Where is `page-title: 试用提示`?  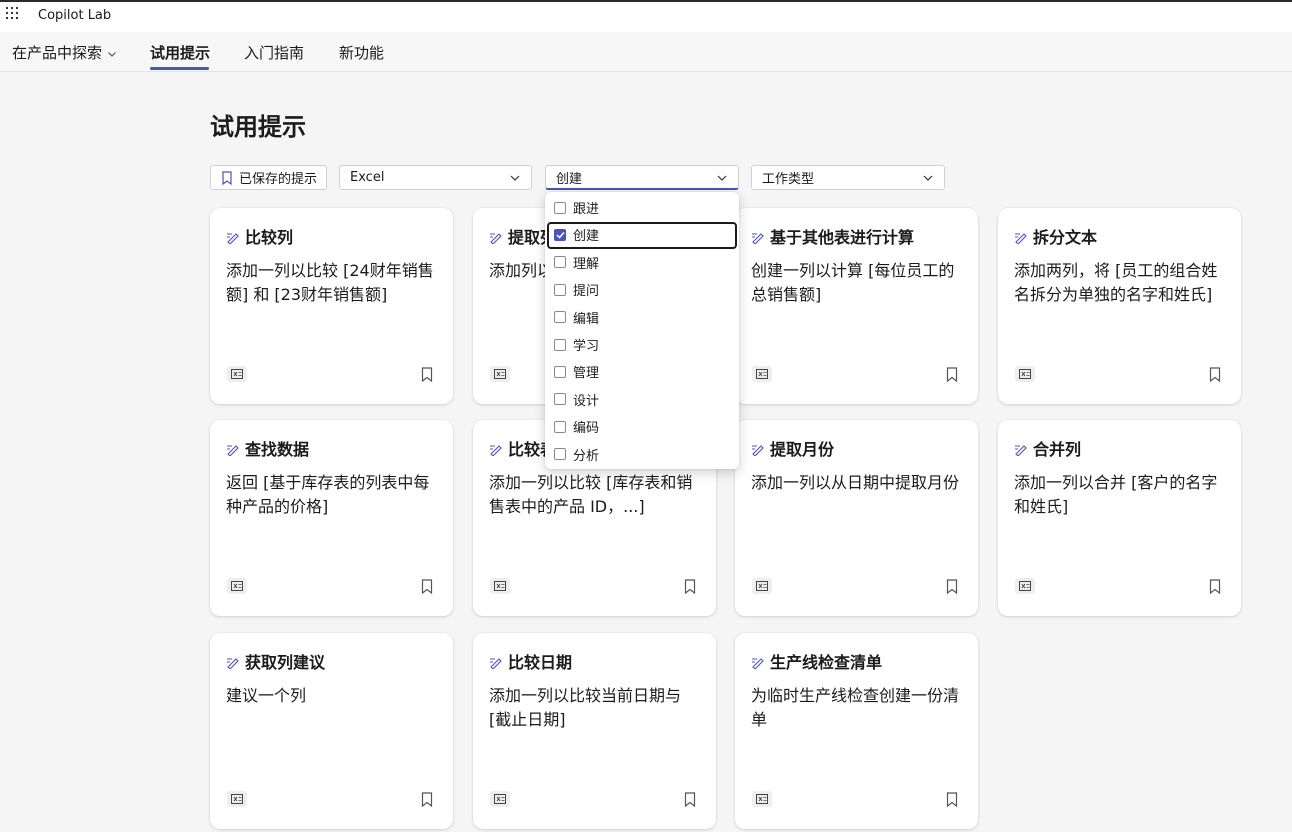
page-title: 试用提示 is located at coordinates (258, 127).